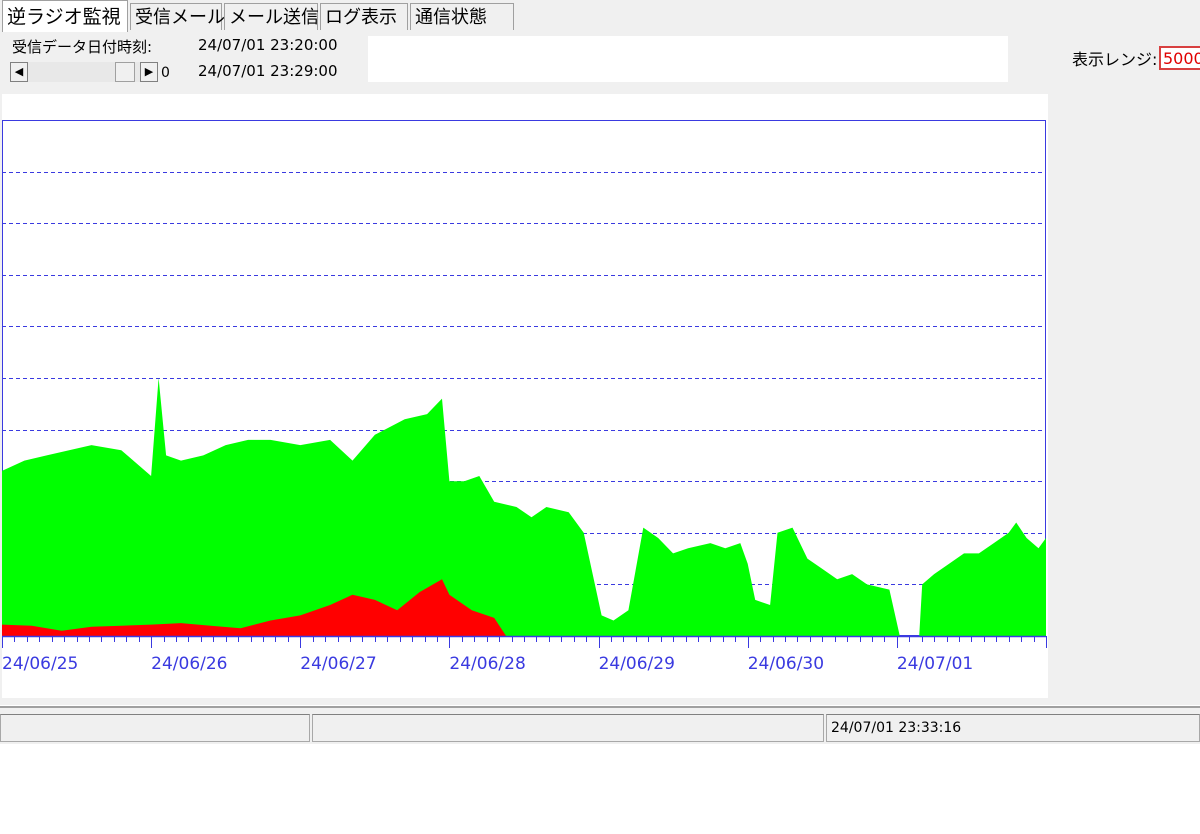  What do you see at coordinates (688, 59) in the screenshot?
I see `info-box` at bounding box center [688, 59].